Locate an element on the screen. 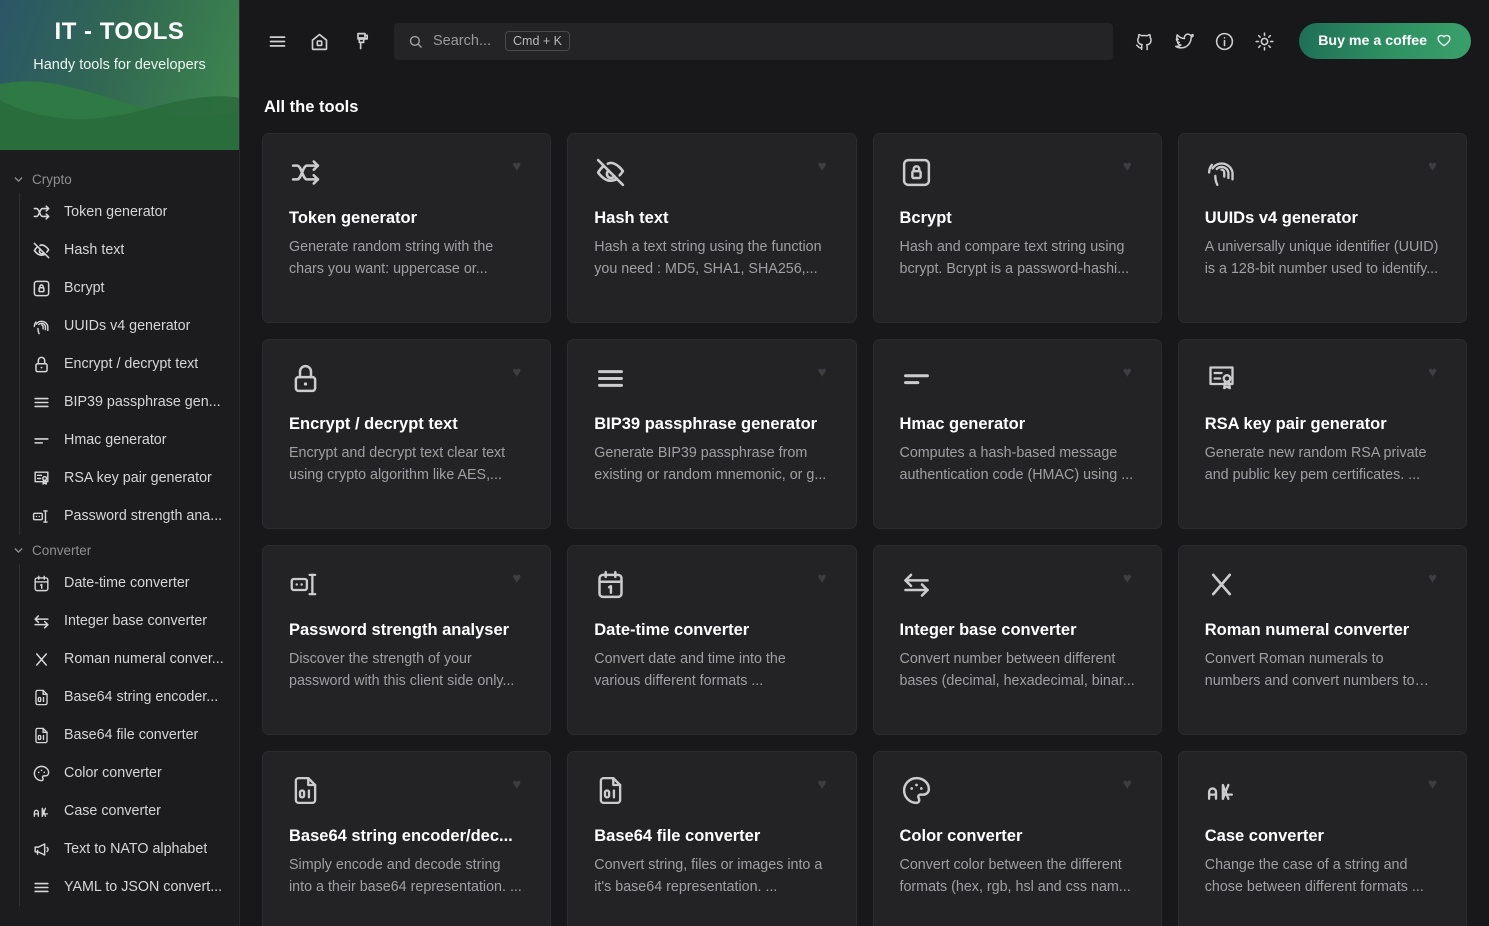 The image size is (1489, 926). sidebar-item-hash-text: Hash text is located at coordinates (129, 250).